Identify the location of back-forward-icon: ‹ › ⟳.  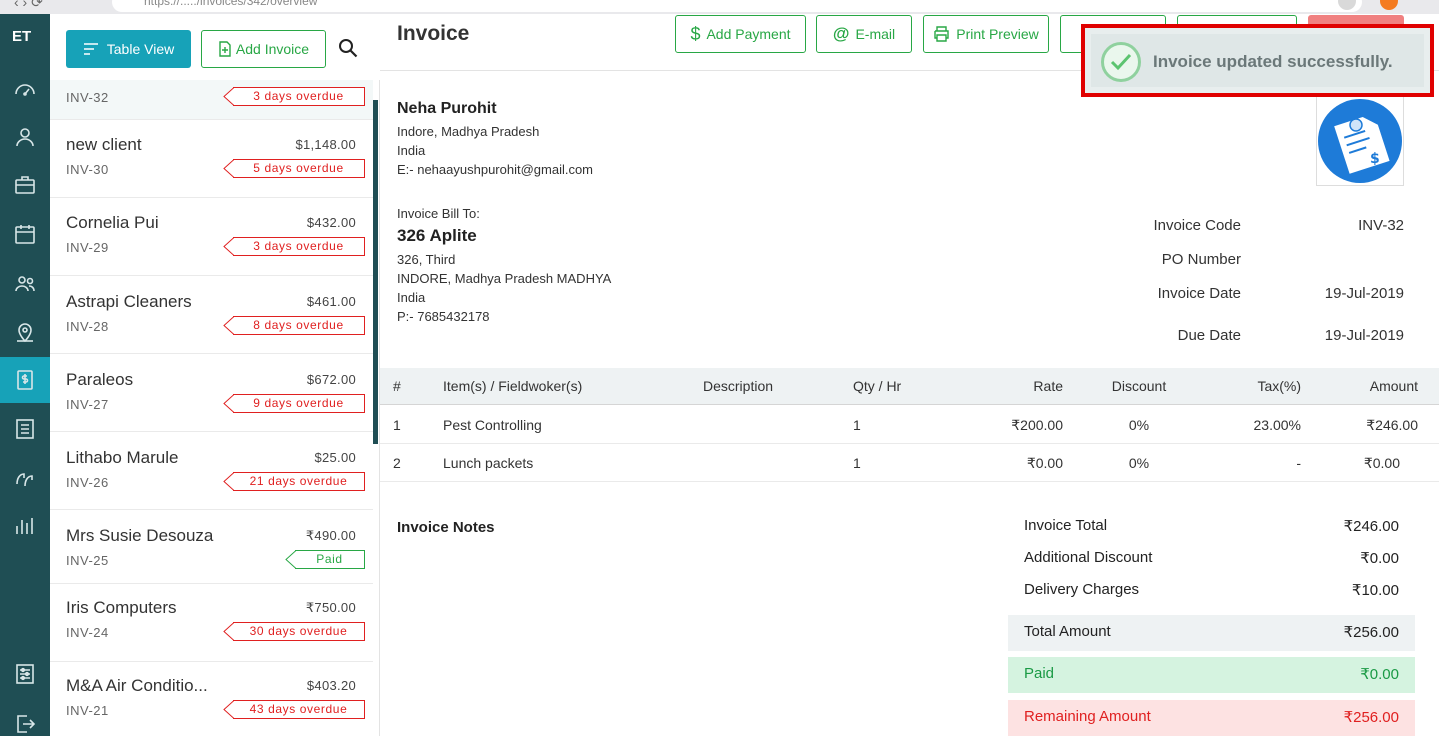
(28, 5).